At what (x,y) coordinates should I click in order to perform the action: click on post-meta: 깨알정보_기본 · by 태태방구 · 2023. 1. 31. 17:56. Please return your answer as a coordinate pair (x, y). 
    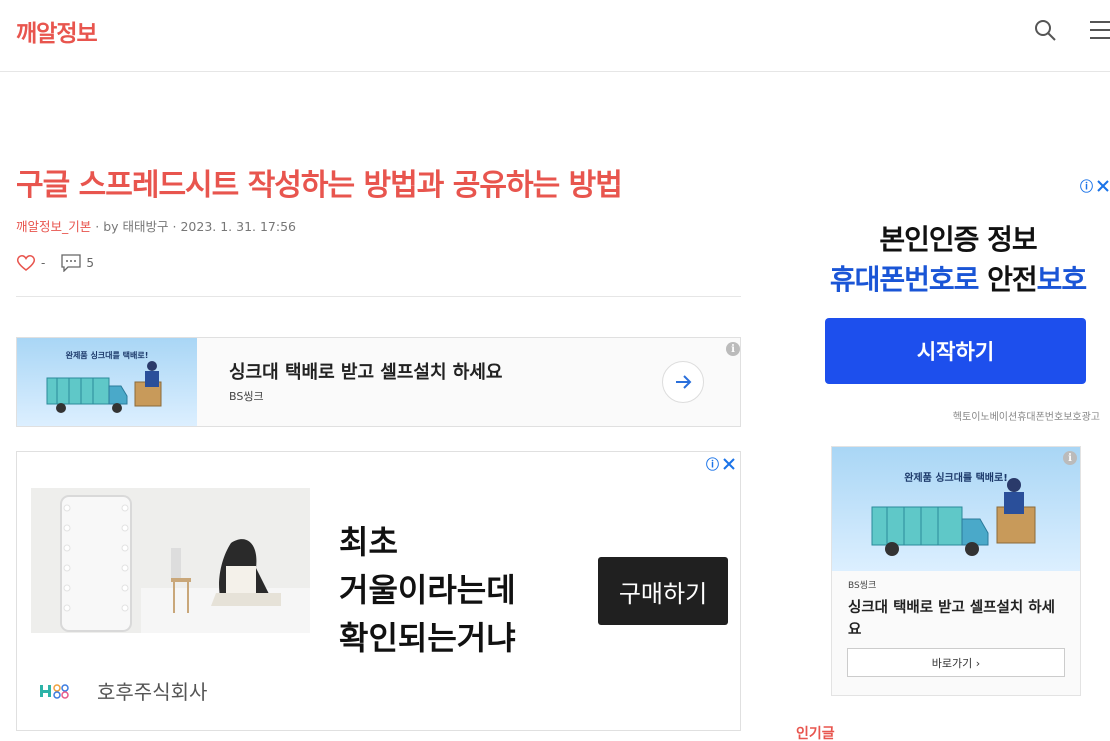
    Looking at the image, I should click on (156, 225).